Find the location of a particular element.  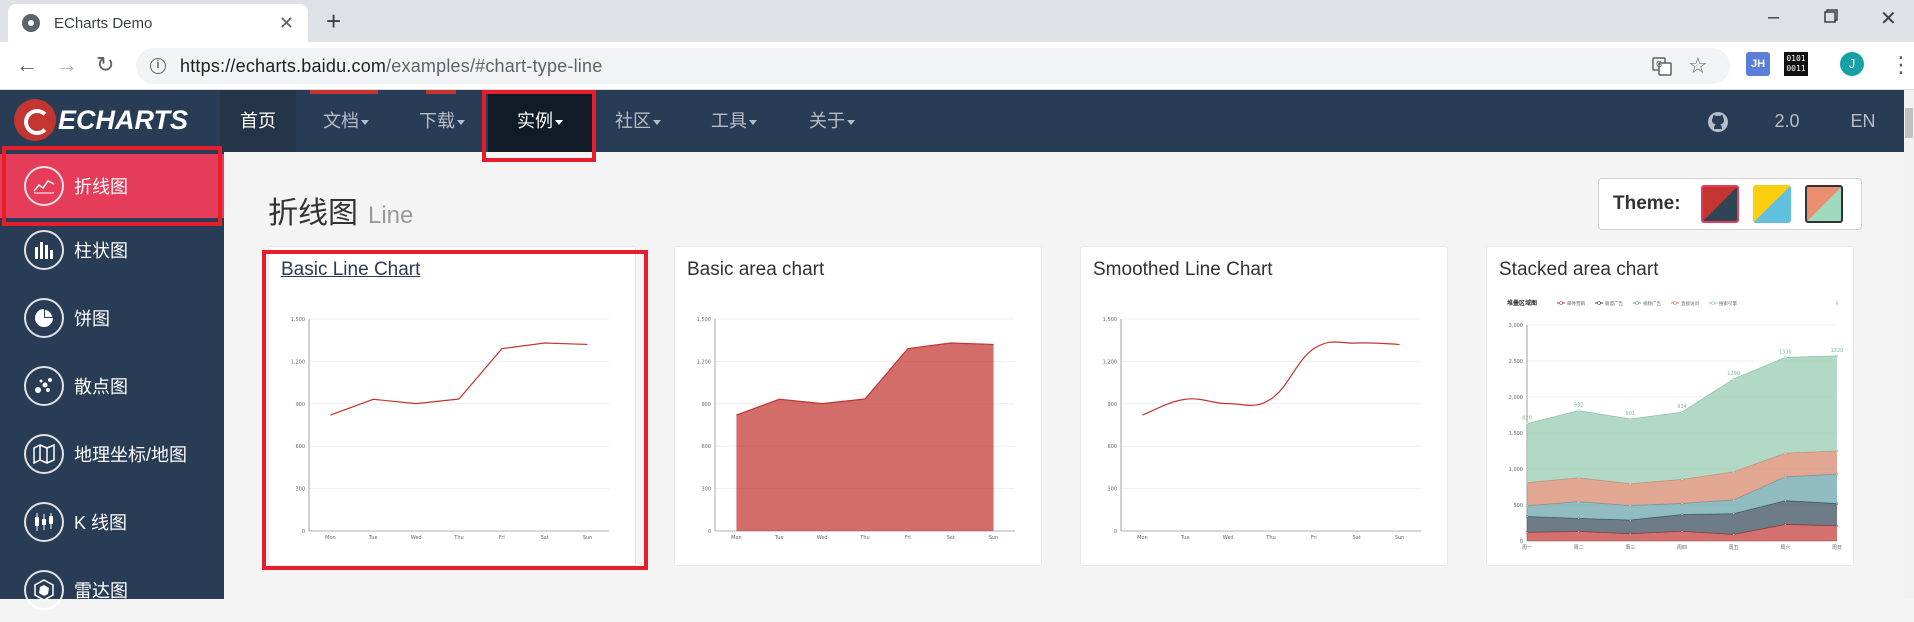

theme-light-swatch is located at coordinates (1772, 204).